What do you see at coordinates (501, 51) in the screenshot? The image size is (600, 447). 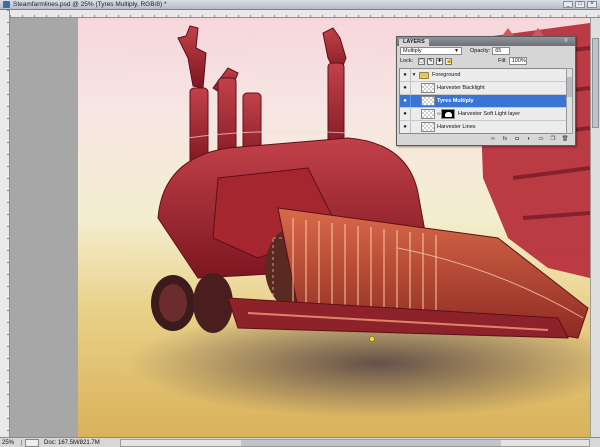 I see `opacity-field: 65` at bounding box center [501, 51].